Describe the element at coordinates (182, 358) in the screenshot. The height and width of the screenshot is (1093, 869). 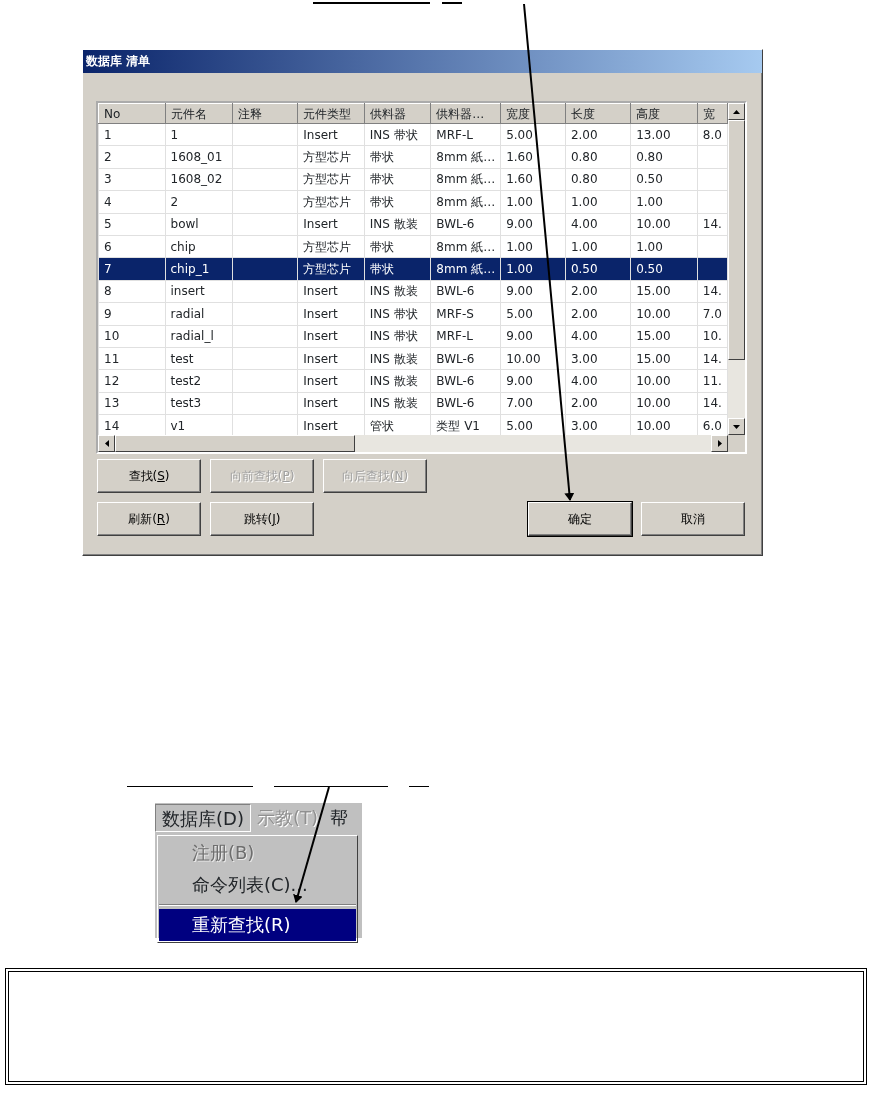
I see `table-cell: test` at that location.